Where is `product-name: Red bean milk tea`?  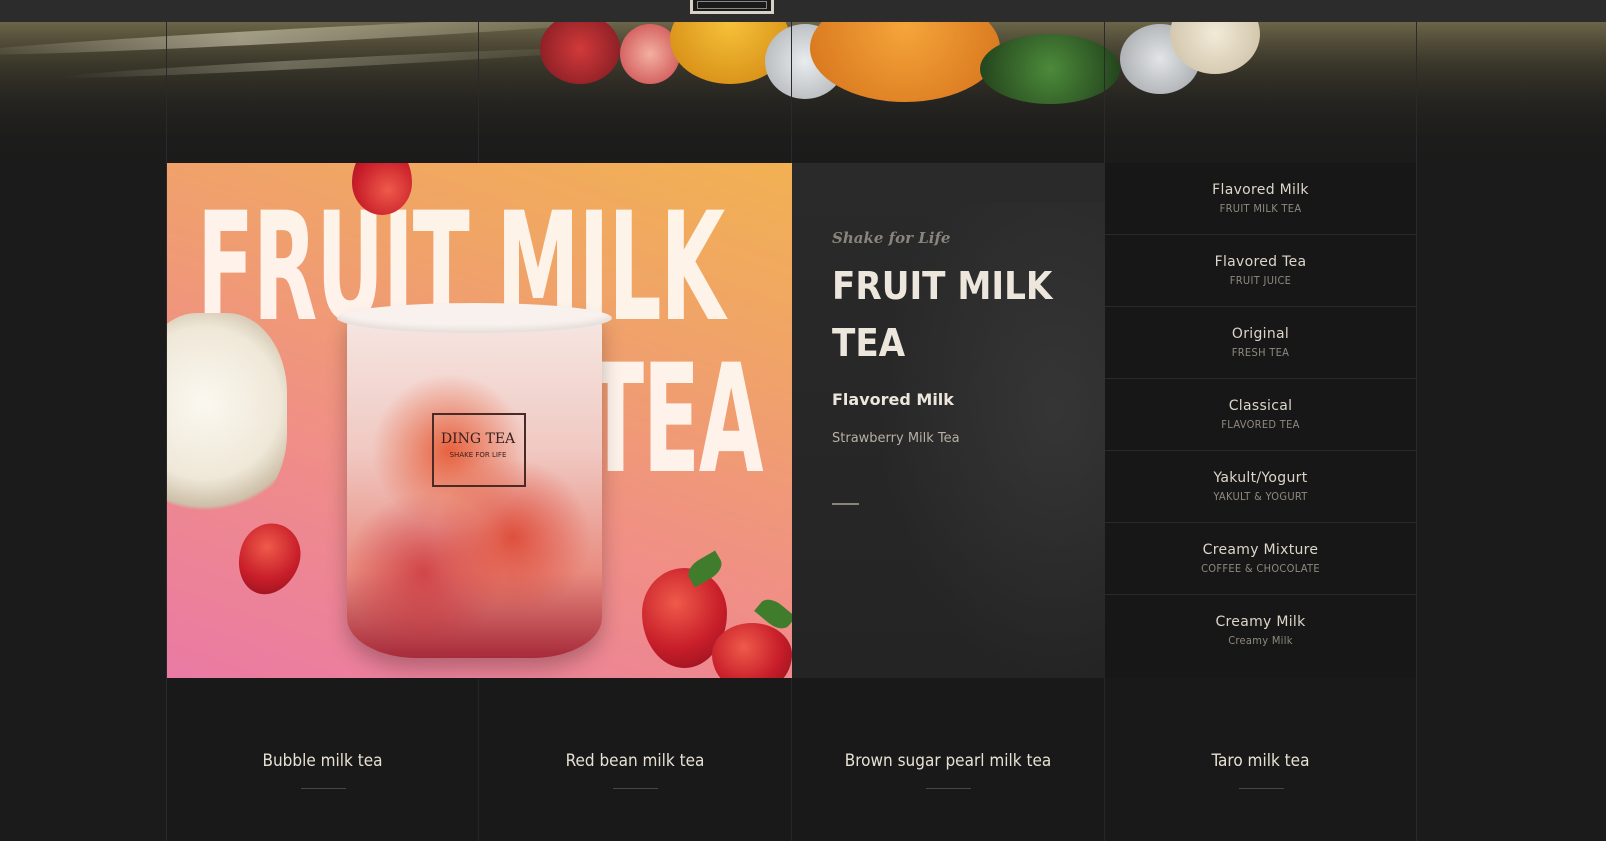
product-name: Red bean milk tea is located at coordinates (635, 761).